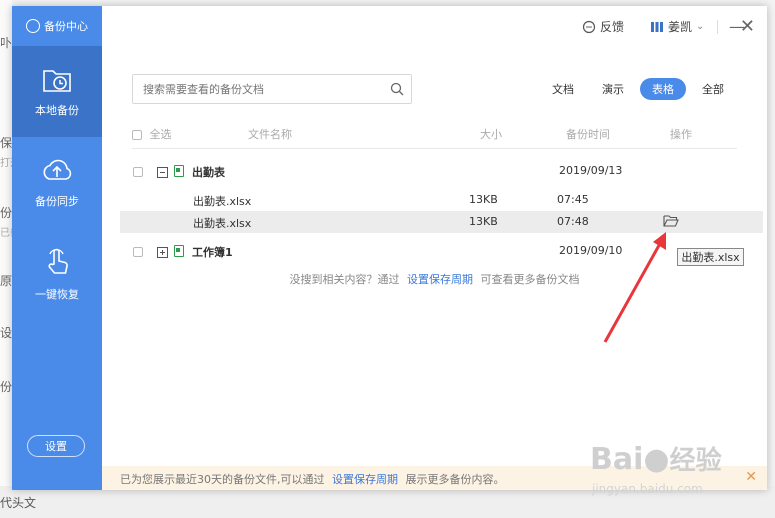 The height and width of the screenshot is (518, 775). Describe the element at coordinates (589, 26) in the screenshot. I see `feedback-icon` at that location.